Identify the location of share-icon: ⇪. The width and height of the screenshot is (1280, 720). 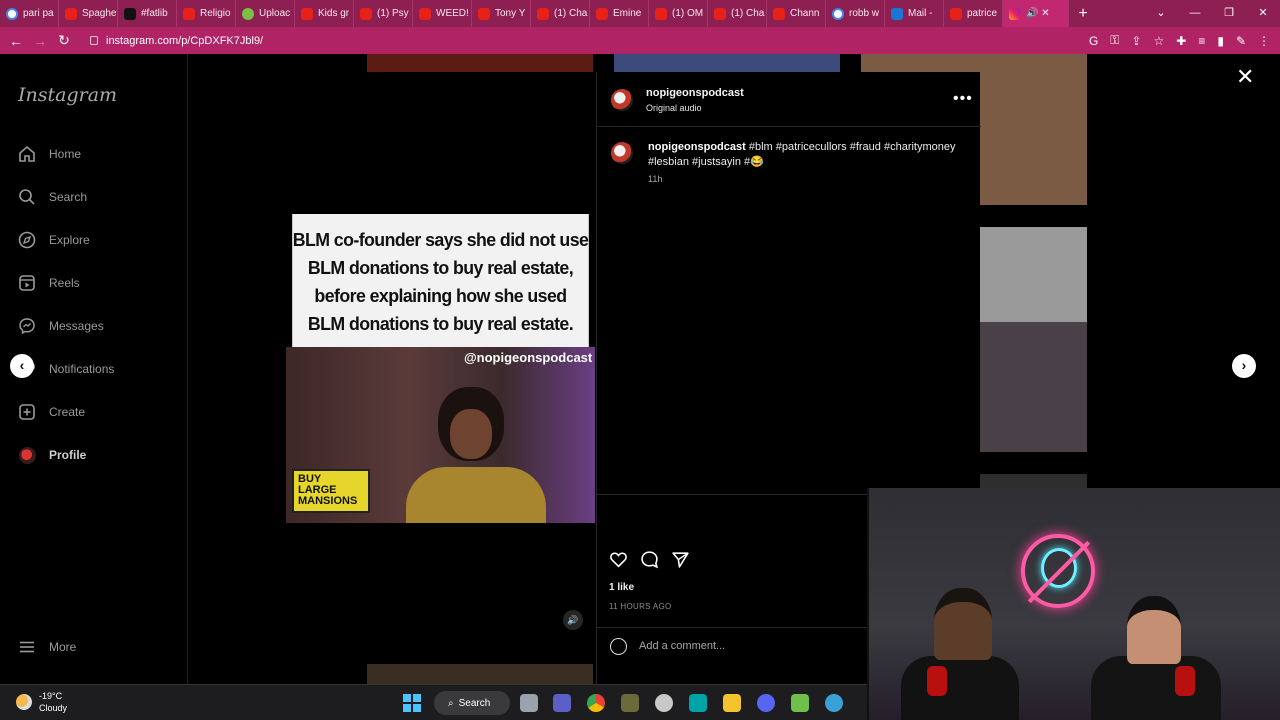
(1136, 41).